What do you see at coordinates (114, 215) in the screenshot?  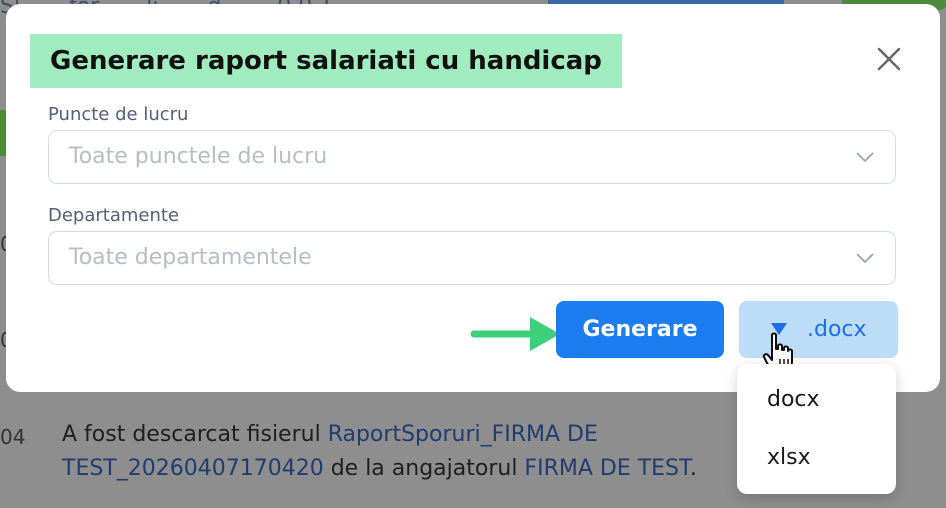 I see `departments-label: Departamente` at bounding box center [114, 215].